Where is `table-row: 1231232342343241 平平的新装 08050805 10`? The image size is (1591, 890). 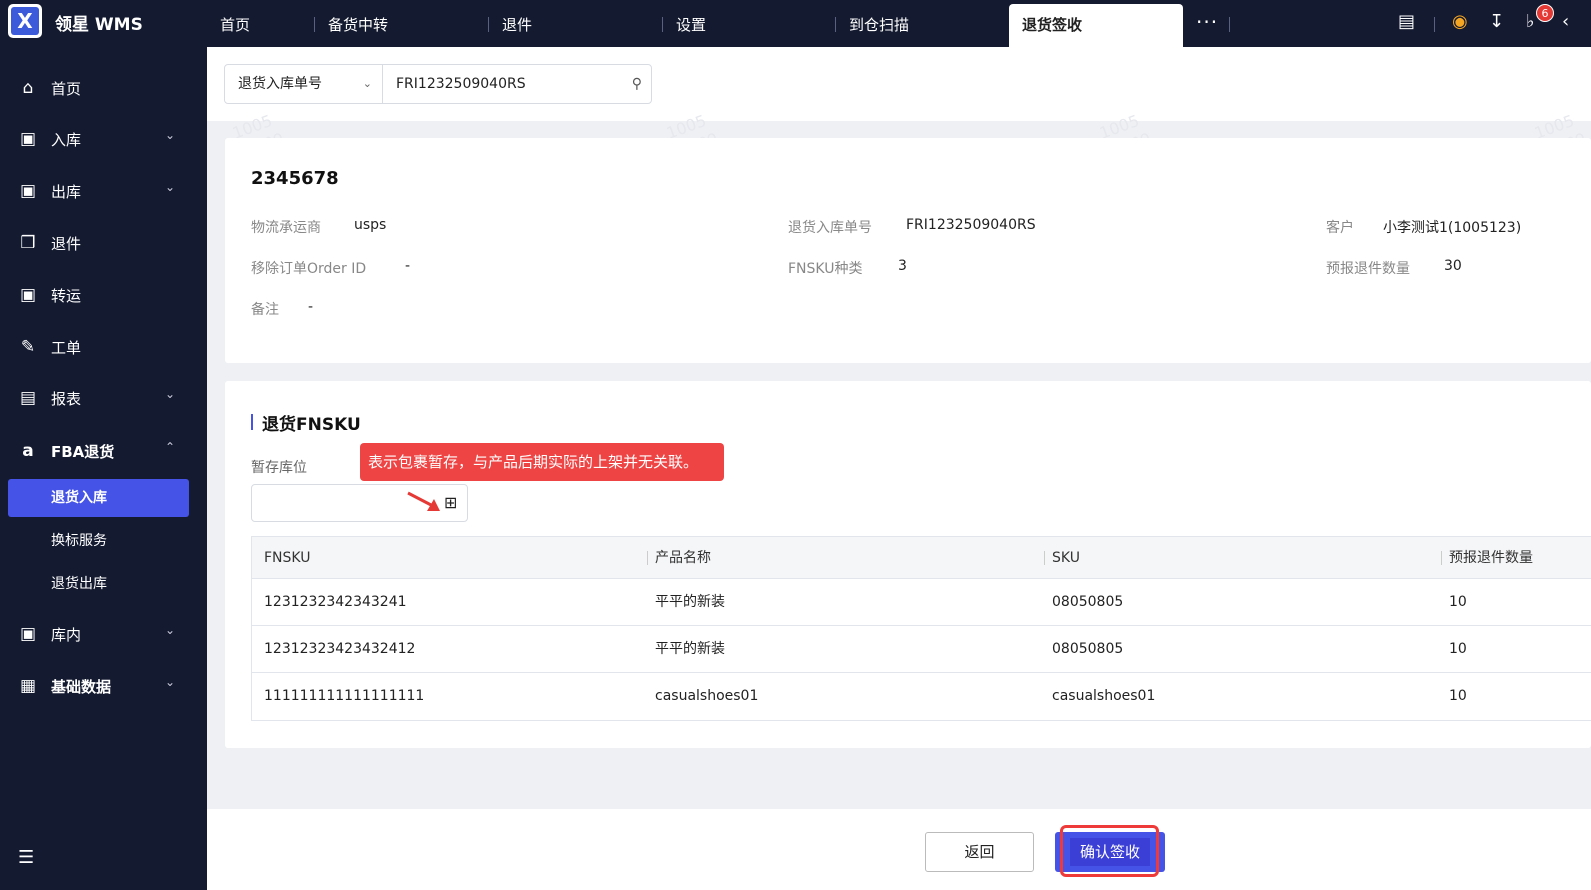
table-row: 1231232342343241 平平的新装 08050805 10 is located at coordinates (921, 602).